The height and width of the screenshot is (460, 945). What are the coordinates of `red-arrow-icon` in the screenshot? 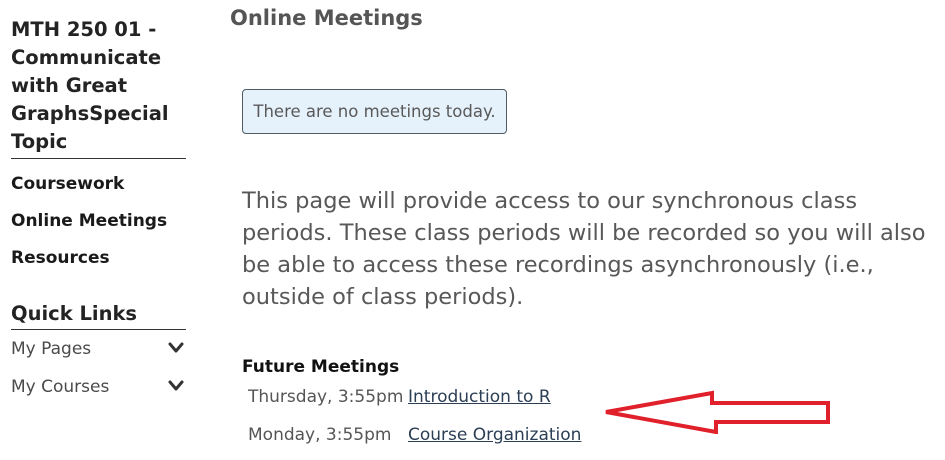 It's located at (717, 412).